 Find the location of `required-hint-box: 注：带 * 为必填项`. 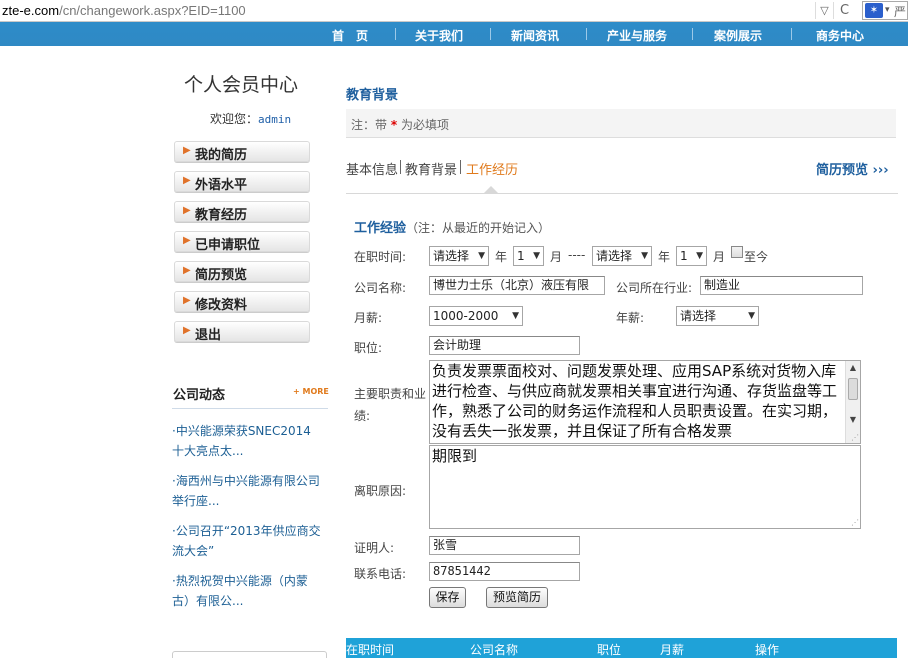

required-hint-box: 注：带 * 为必填项 is located at coordinates (621, 123).